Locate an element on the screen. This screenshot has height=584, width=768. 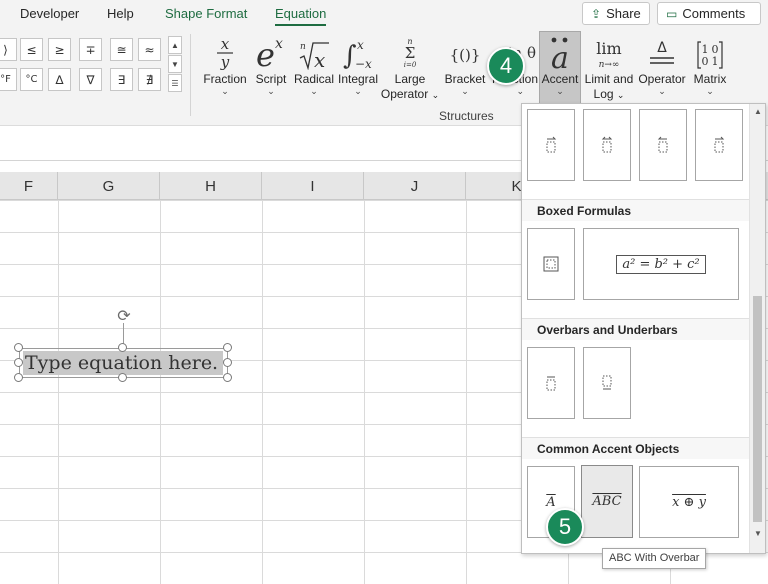
symbol-button: ∆ is located at coordinates (59, 79).